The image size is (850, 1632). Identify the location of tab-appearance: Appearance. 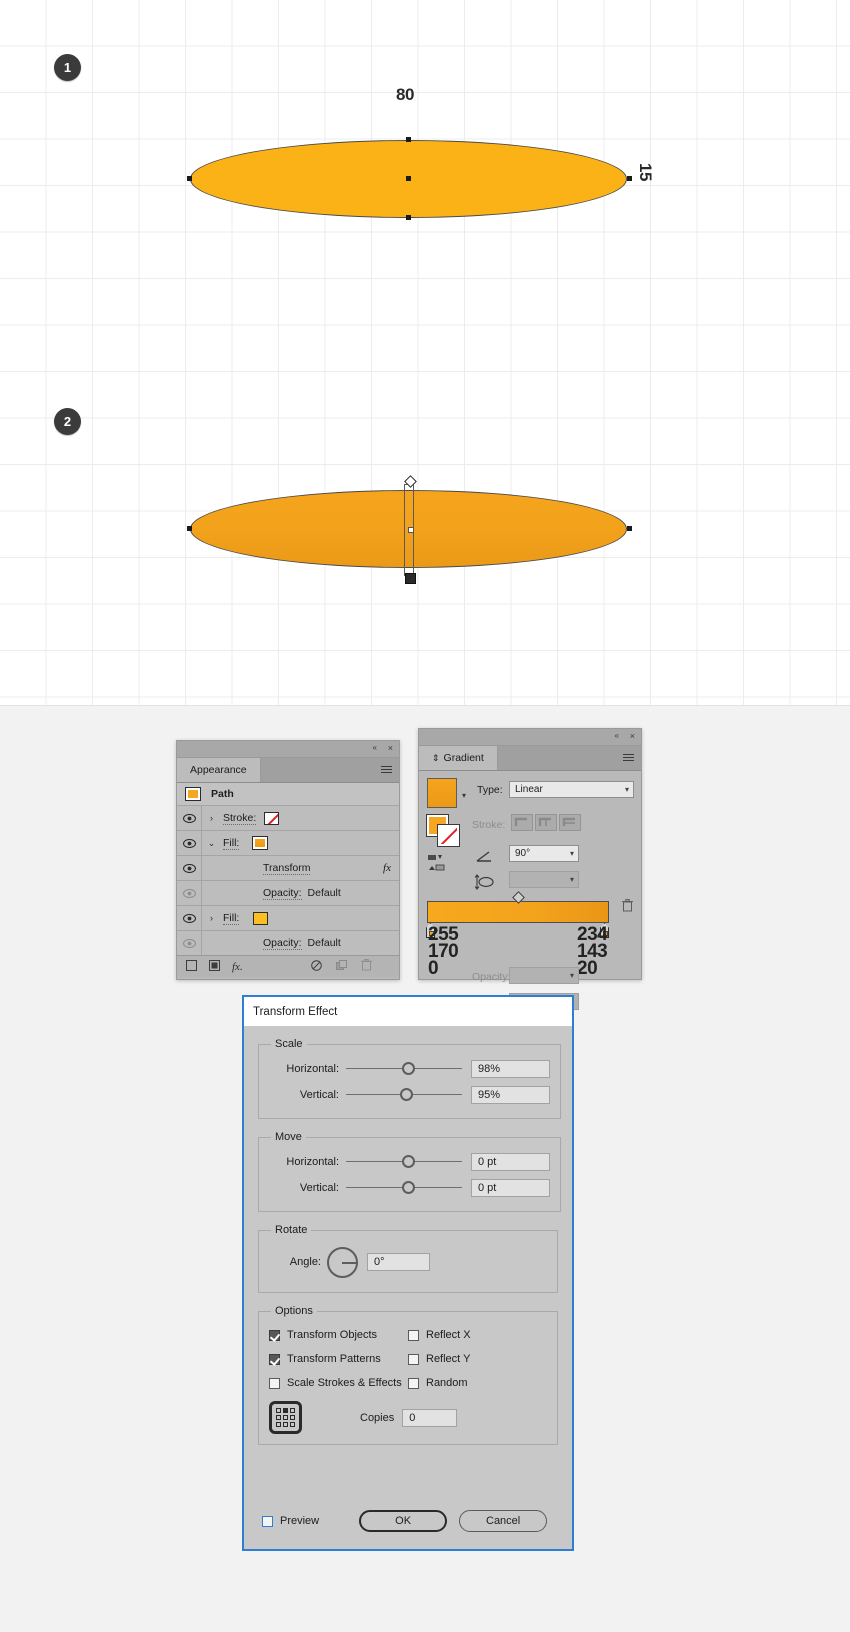
(219, 770).